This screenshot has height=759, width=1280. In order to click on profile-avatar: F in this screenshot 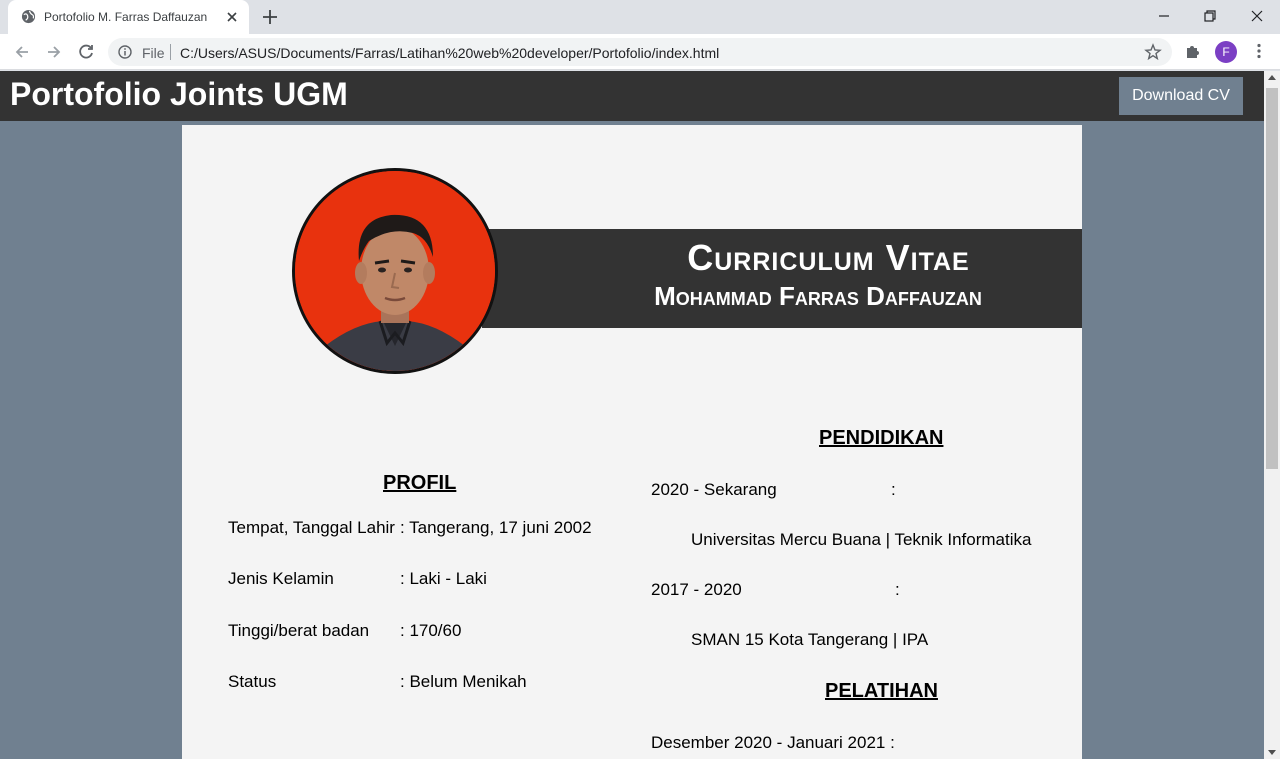, I will do `click(1226, 52)`.